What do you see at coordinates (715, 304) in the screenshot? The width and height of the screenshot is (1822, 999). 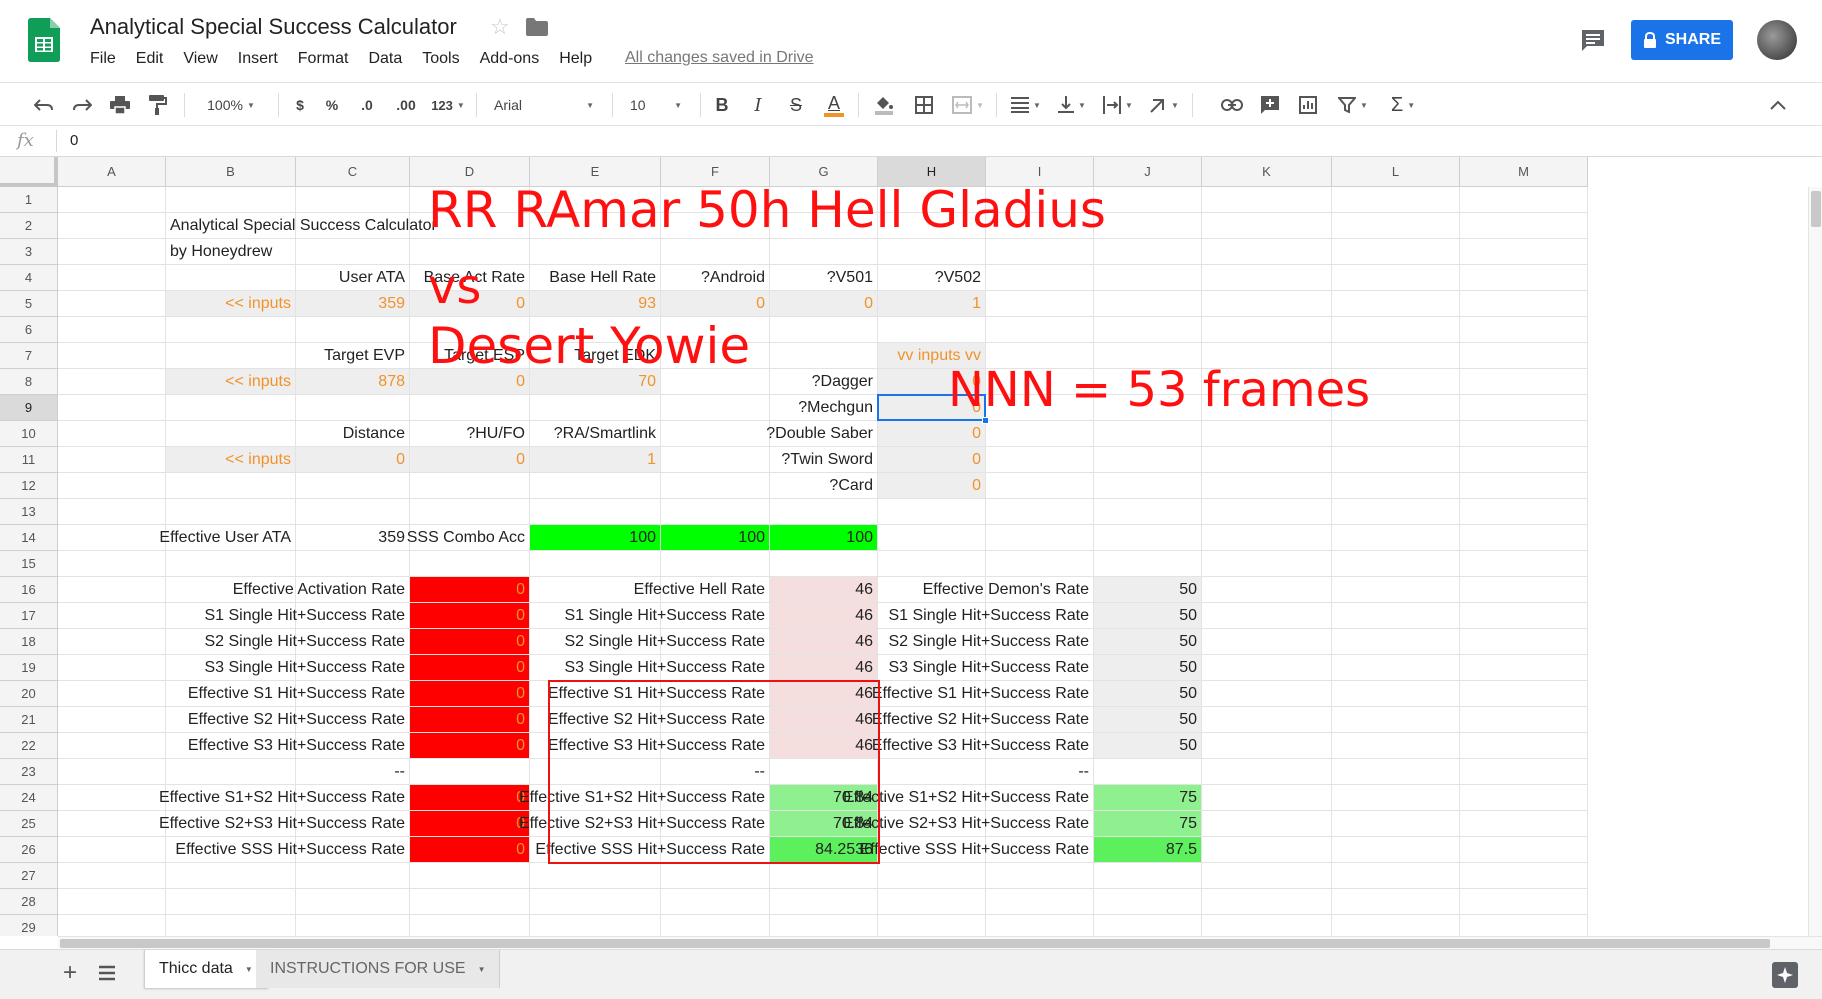 I see `cell-f5: 0` at bounding box center [715, 304].